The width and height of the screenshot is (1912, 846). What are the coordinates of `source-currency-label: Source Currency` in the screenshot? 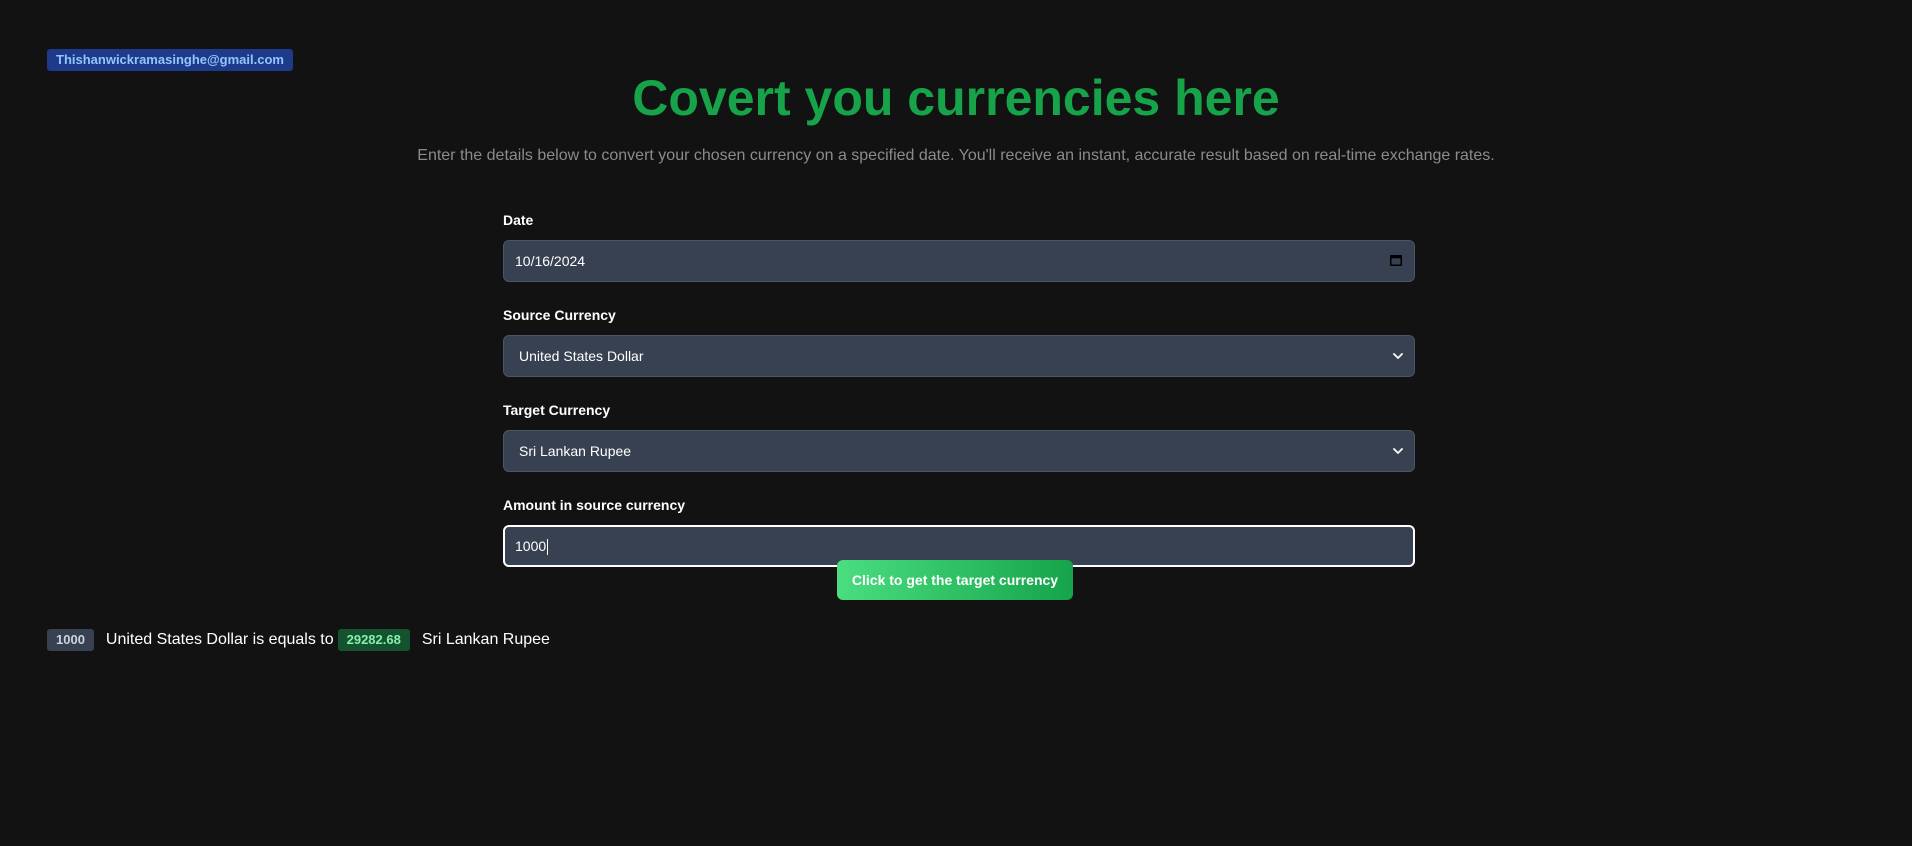 It's located at (559, 315).